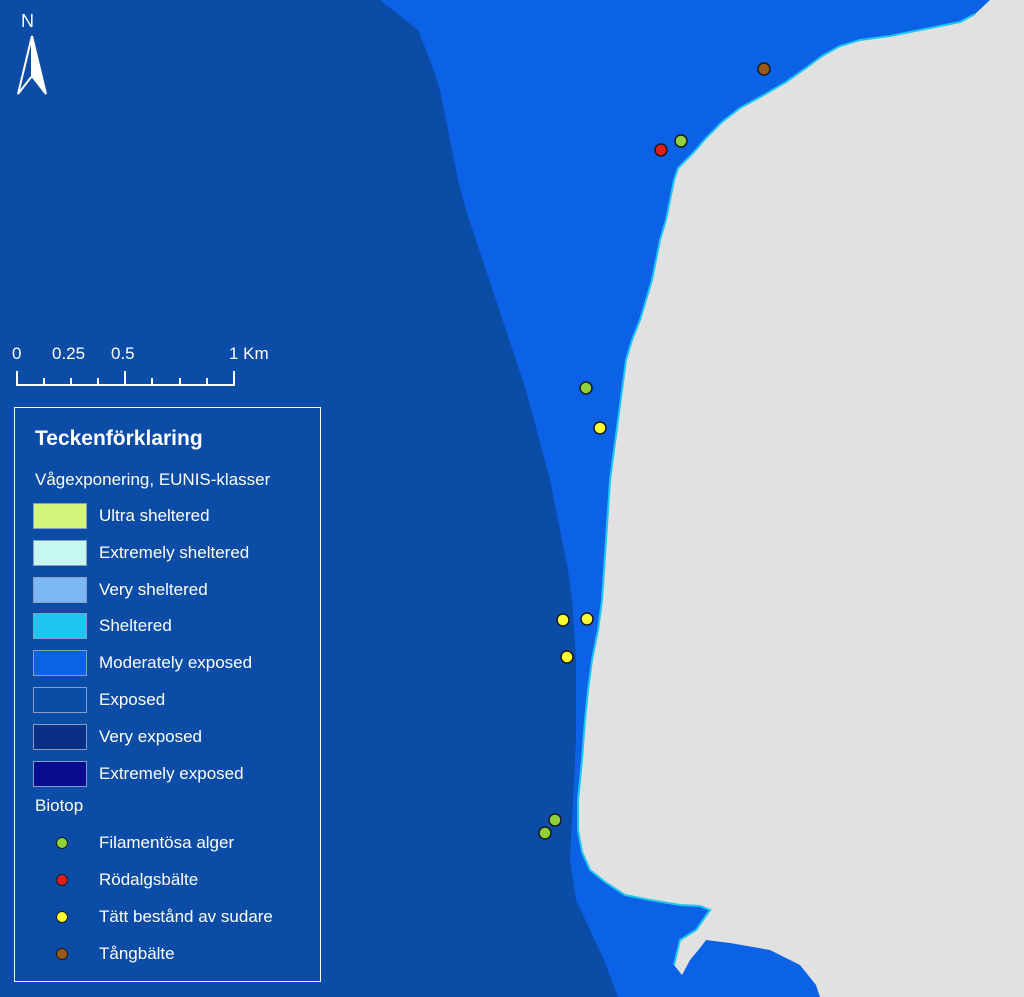 The image size is (1024, 997). Describe the element at coordinates (32, 65) in the screenshot. I see `north-arrow-icon` at that location.